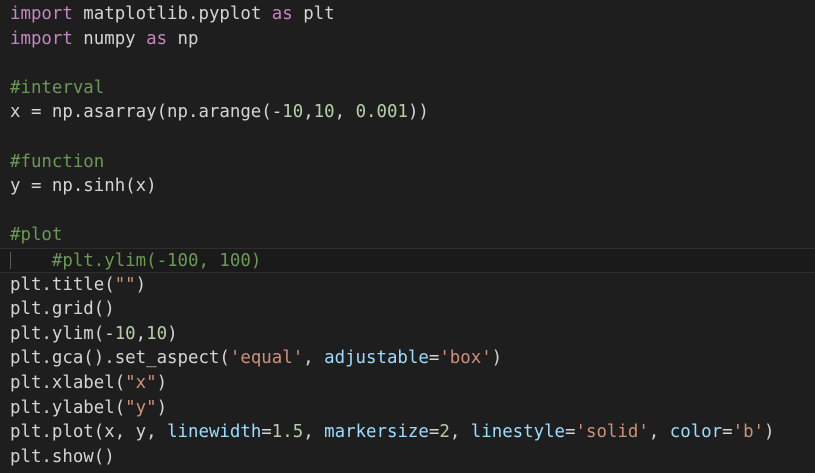  I want to click on code-token: "y", so click(141, 407).